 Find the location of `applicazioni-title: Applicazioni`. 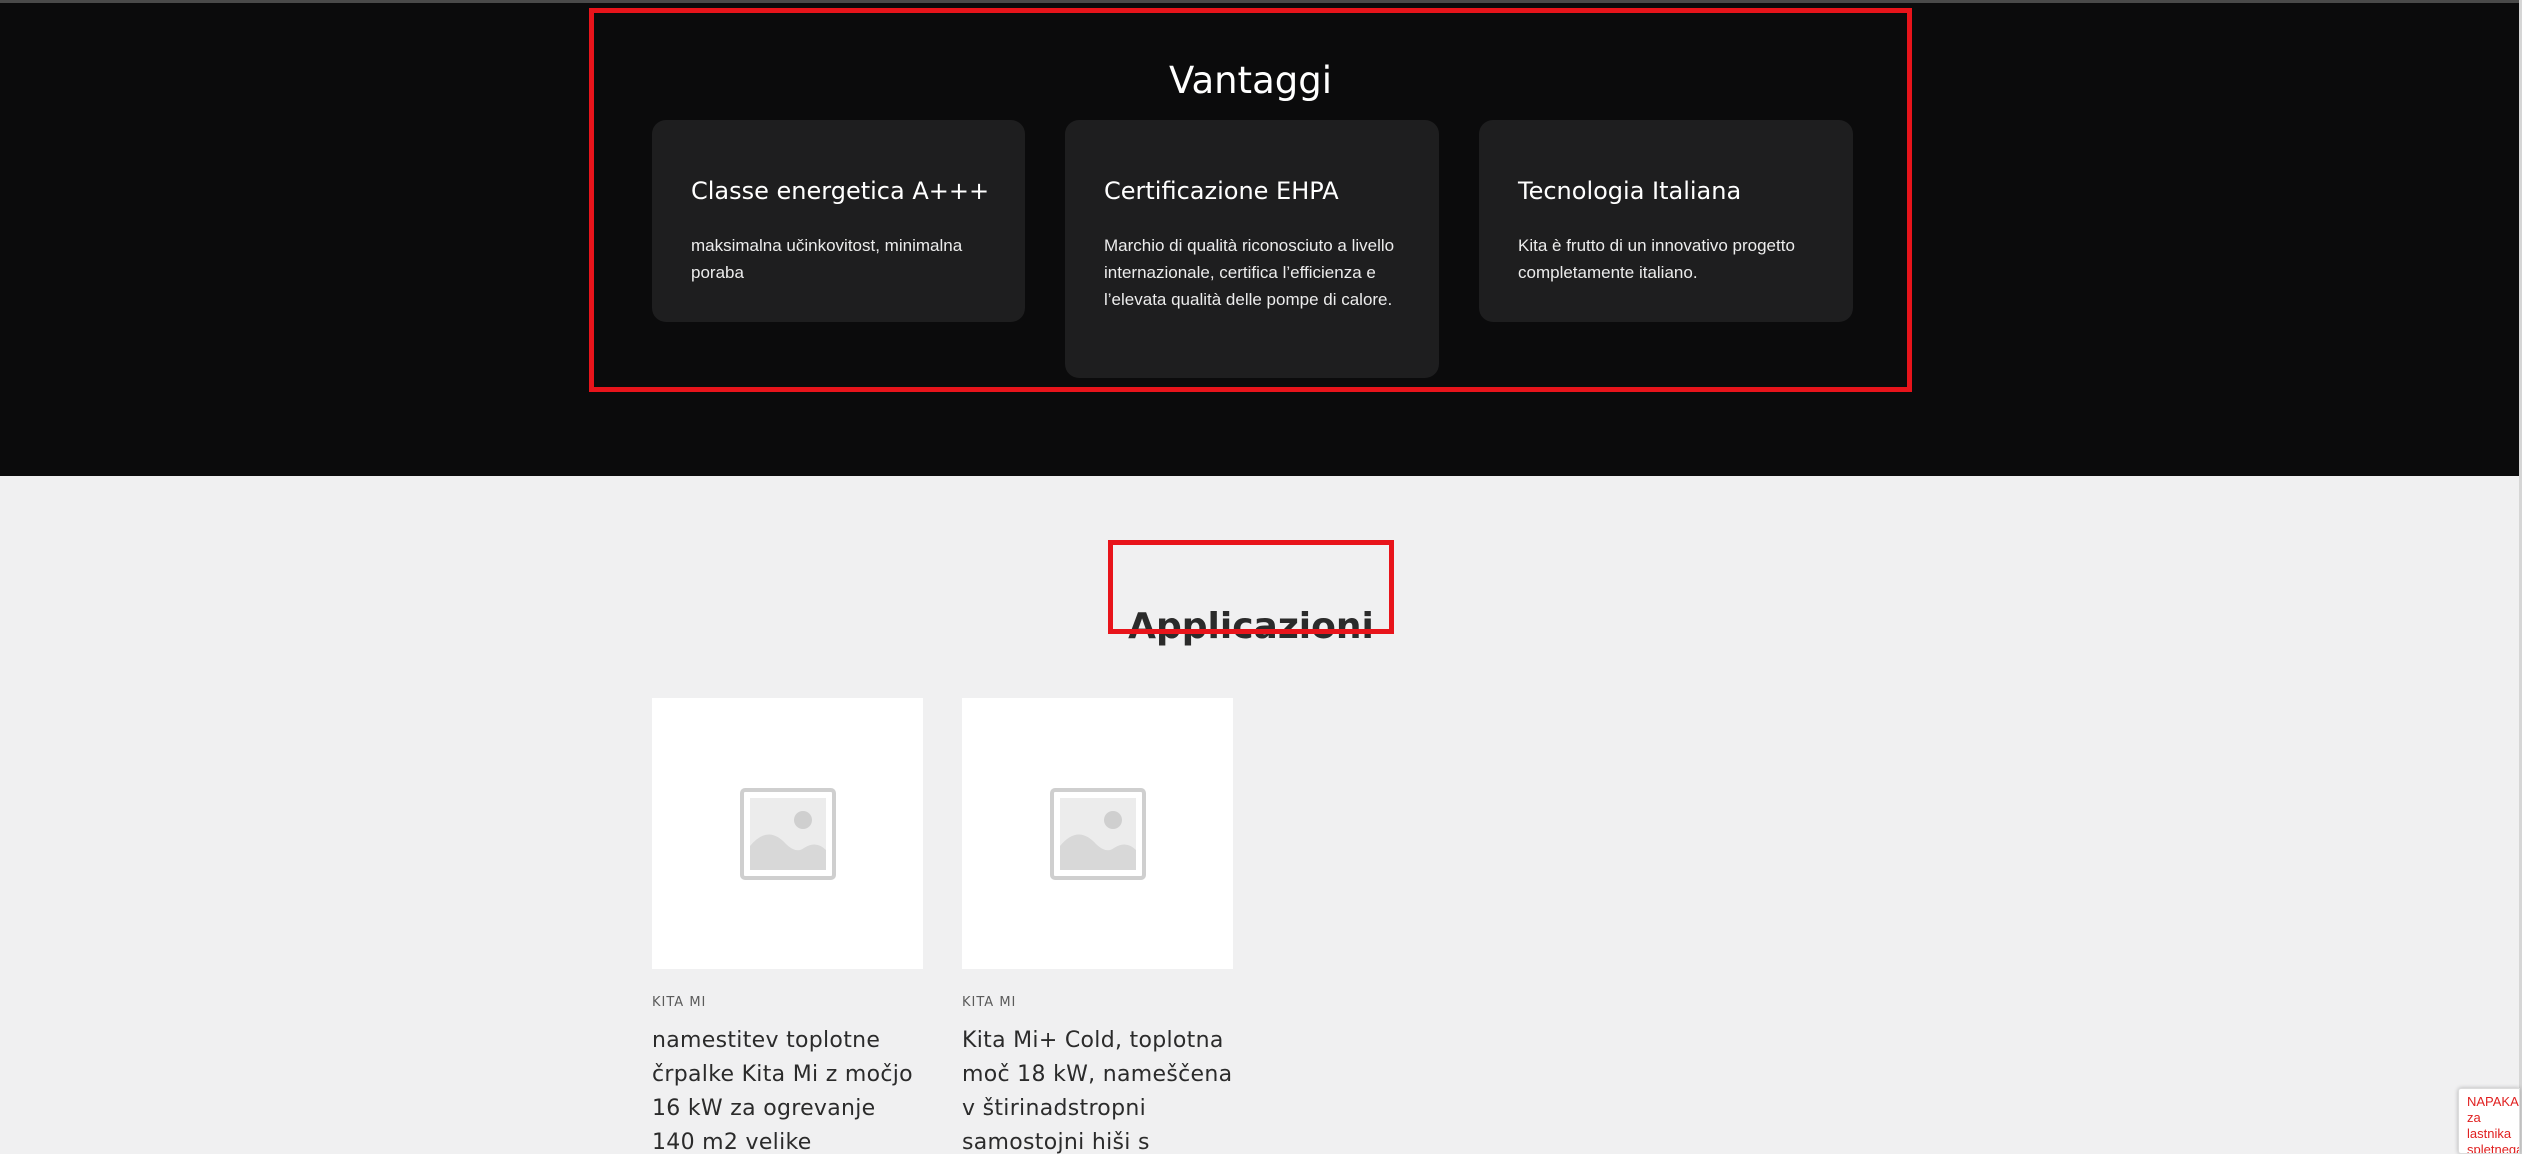

applicazioni-title: Applicazioni is located at coordinates (1251, 626).